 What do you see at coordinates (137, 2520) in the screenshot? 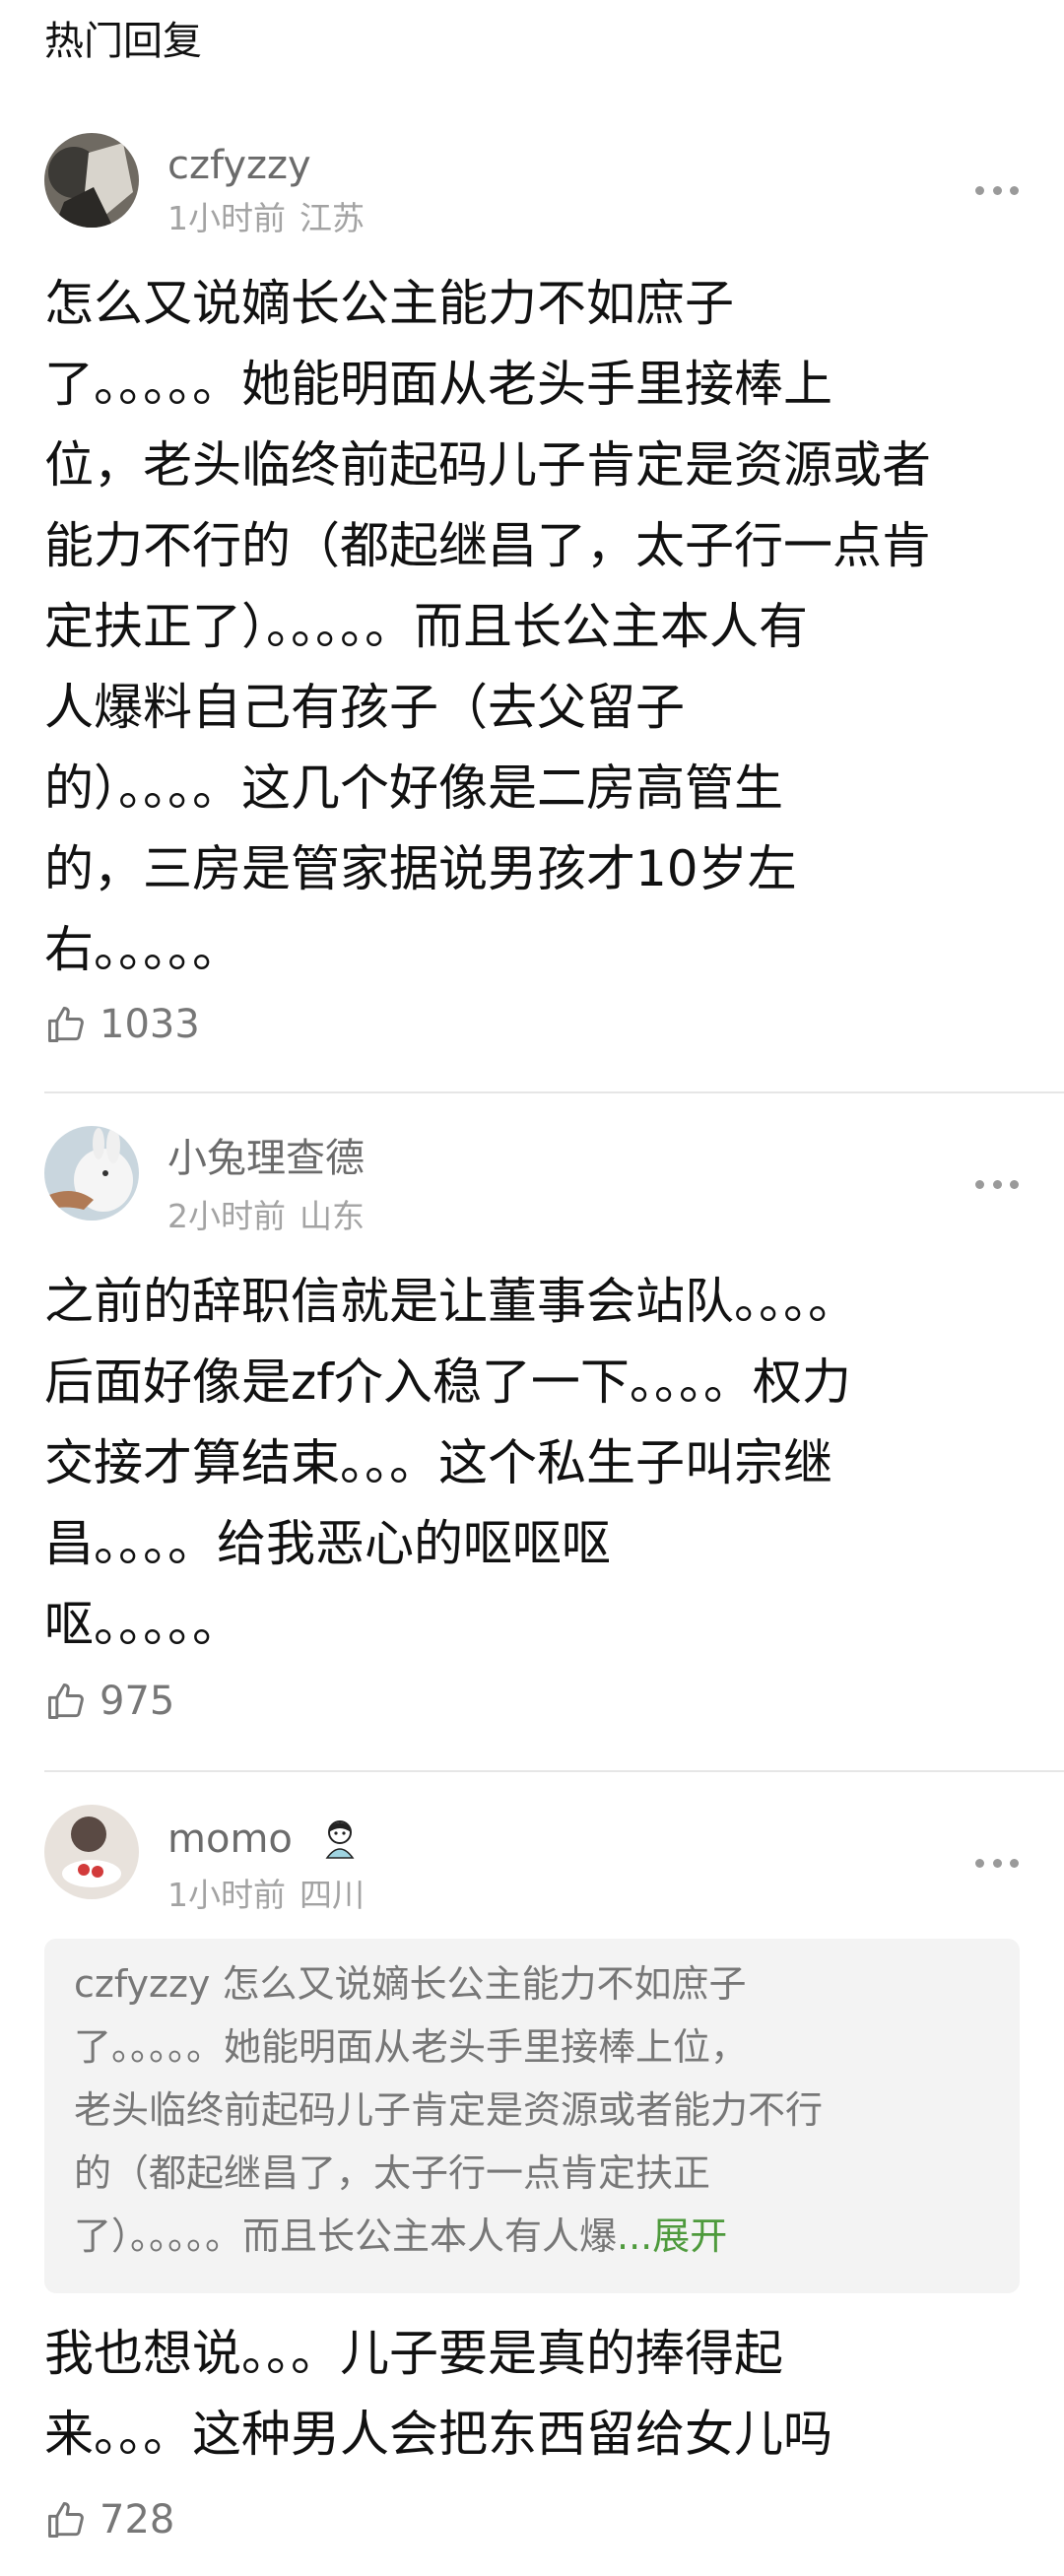
I see `like-count: 728` at bounding box center [137, 2520].